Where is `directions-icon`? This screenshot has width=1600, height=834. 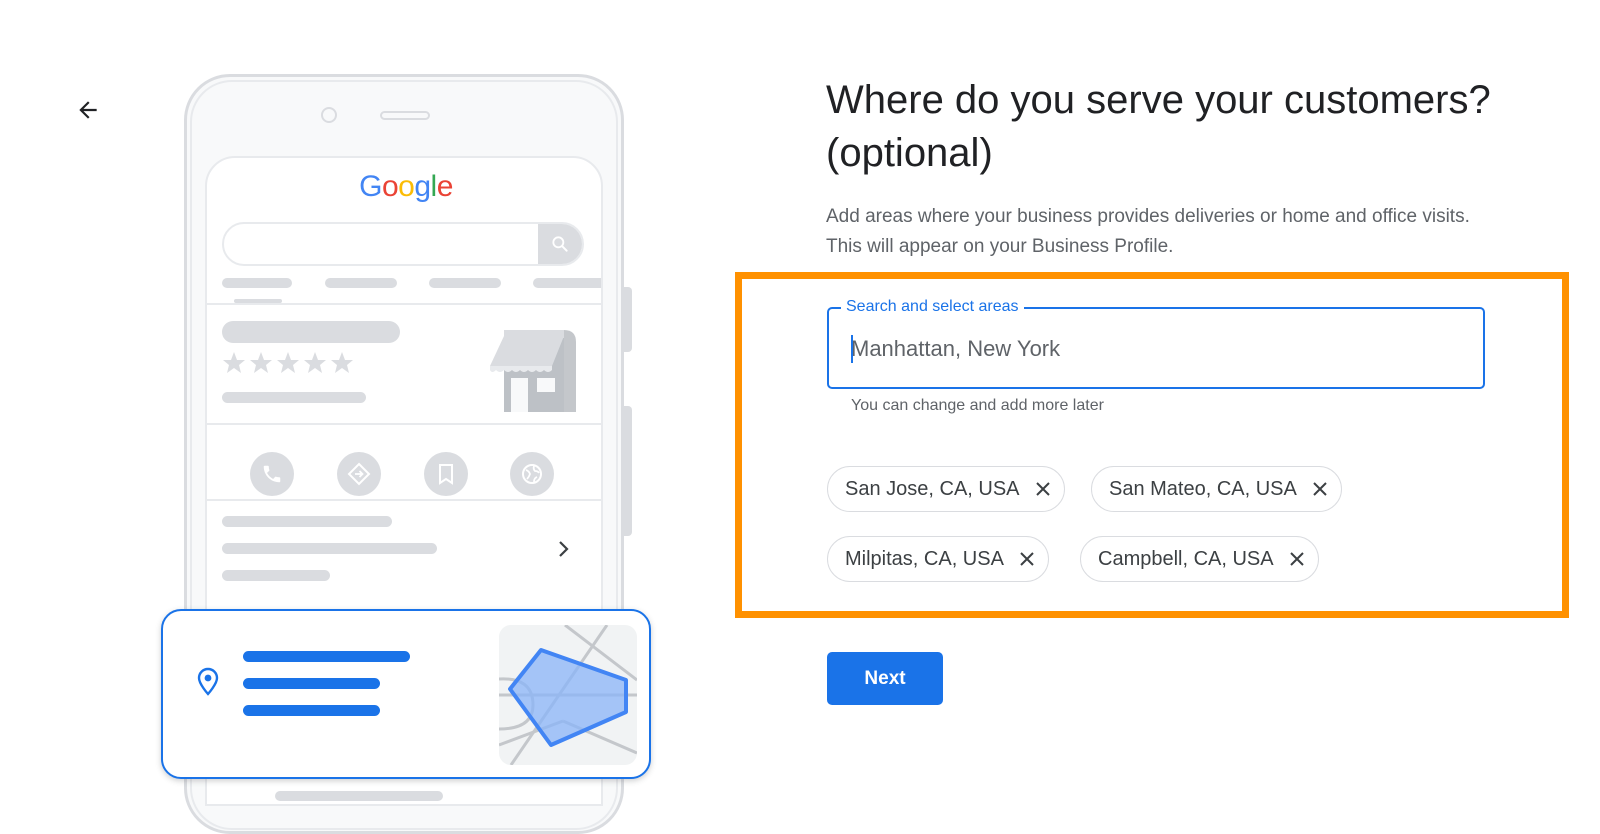 directions-icon is located at coordinates (359, 474).